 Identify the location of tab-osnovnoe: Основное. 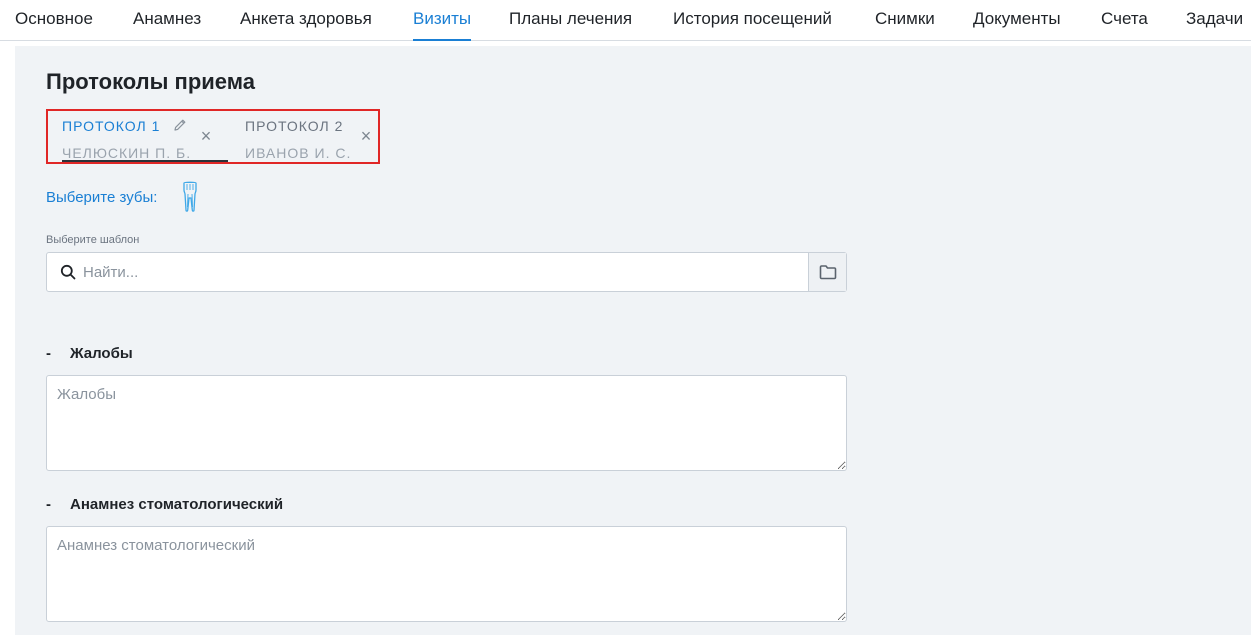
(54, 19).